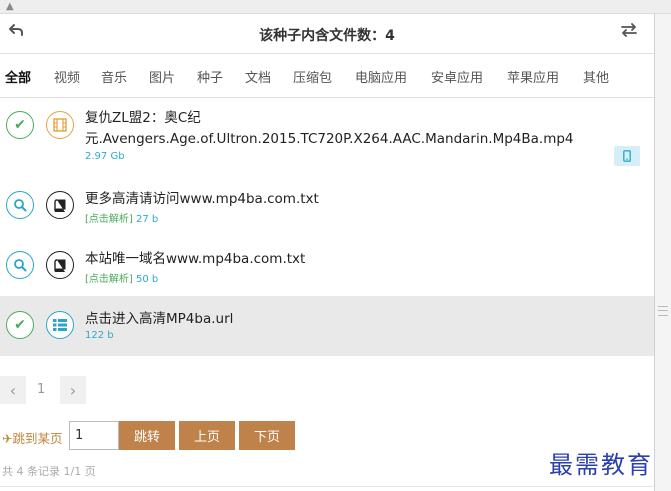  What do you see at coordinates (94, 435) in the screenshot?
I see `page-number-input` at bounding box center [94, 435].